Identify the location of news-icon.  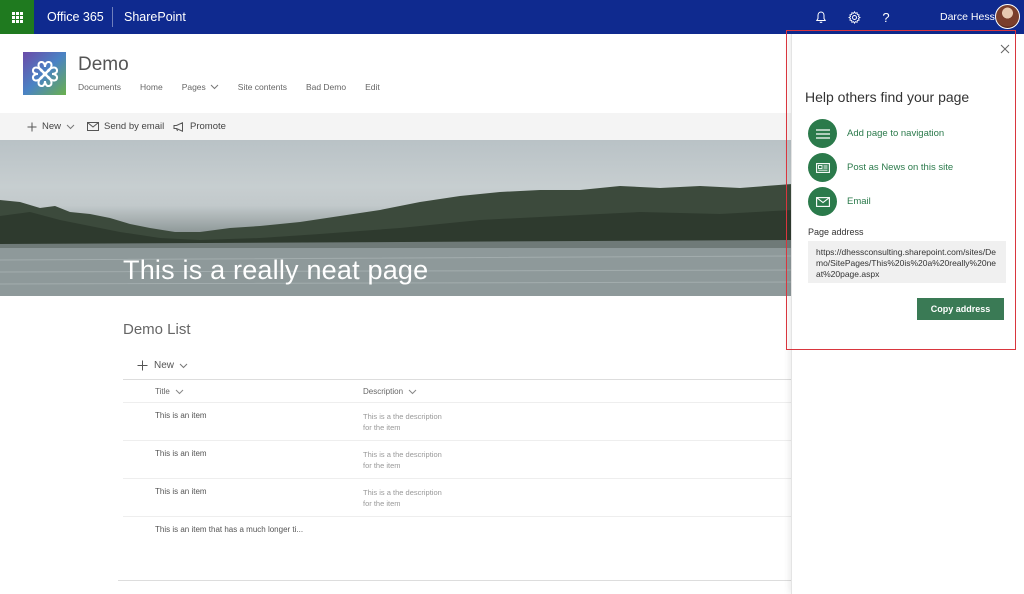
(822, 167).